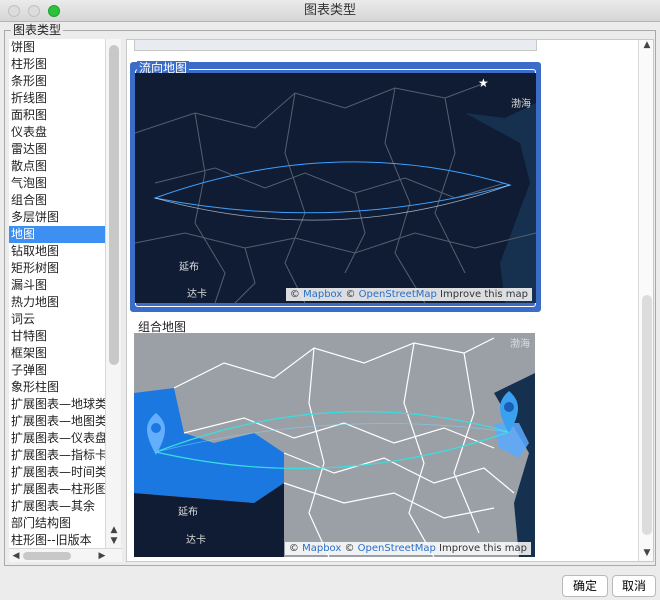 This screenshot has height=600, width=660. What do you see at coordinates (335, 45) in the screenshot?
I see `previous-thumbnail` at bounding box center [335, 45].